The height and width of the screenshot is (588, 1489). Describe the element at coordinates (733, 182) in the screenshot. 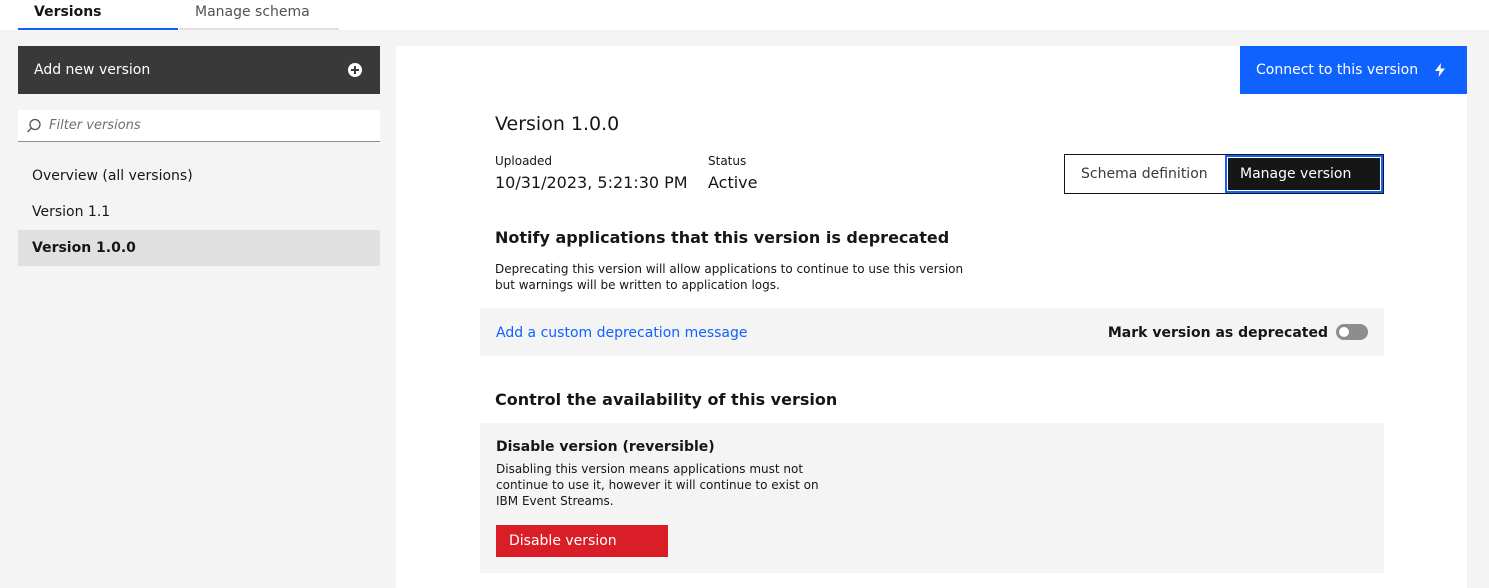

I see `status-value: Active` at that location.